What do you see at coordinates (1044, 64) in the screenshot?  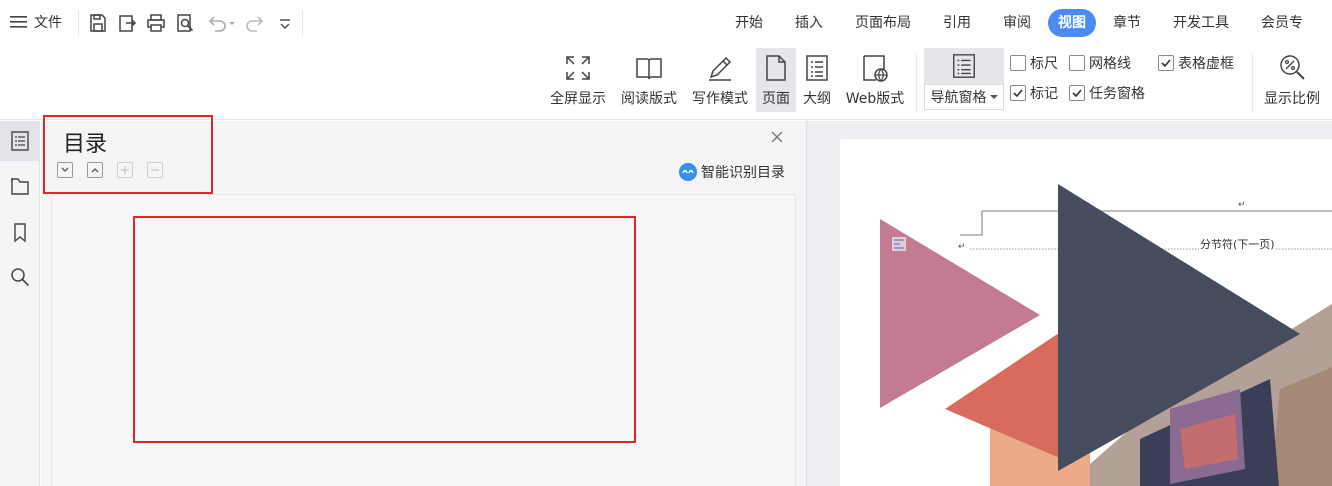 I see `ruler-label: 标尺` at bounding box center [1044, 64].